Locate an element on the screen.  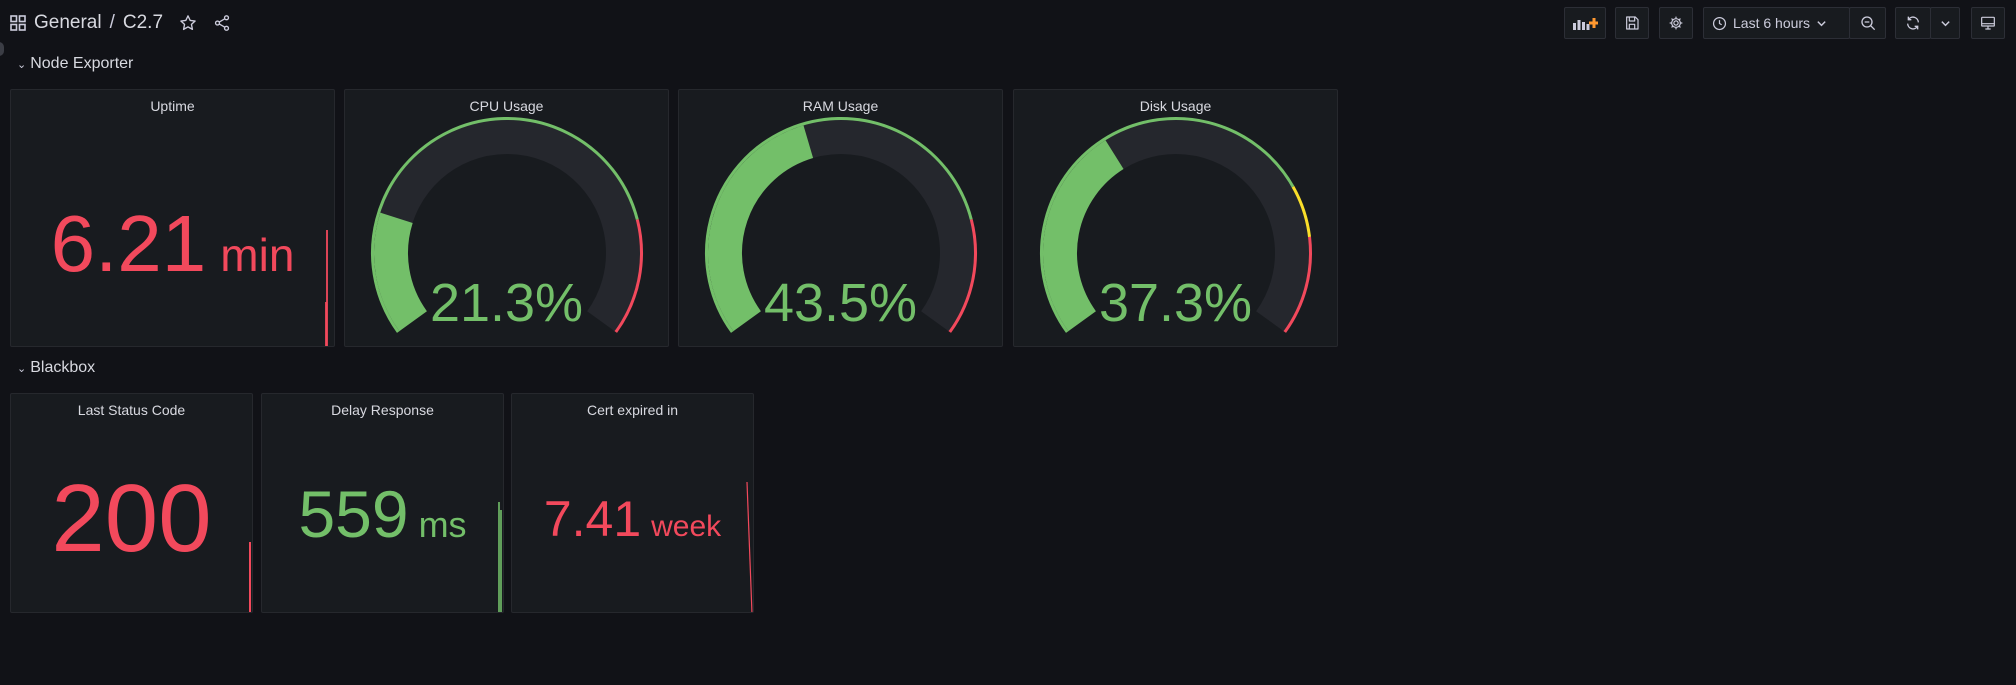
gauge-value: 21.3% is located at coordinates (506, 303).